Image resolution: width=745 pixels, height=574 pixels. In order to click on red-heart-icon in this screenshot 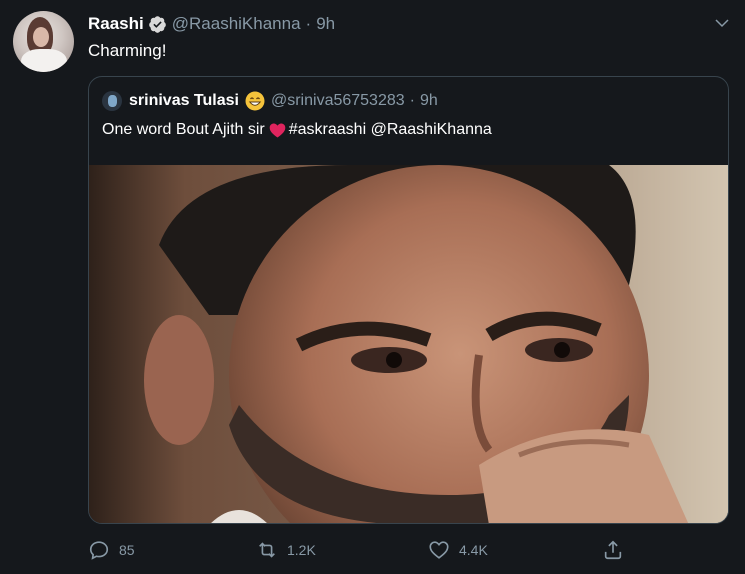, I will do `click(277, 130)`.